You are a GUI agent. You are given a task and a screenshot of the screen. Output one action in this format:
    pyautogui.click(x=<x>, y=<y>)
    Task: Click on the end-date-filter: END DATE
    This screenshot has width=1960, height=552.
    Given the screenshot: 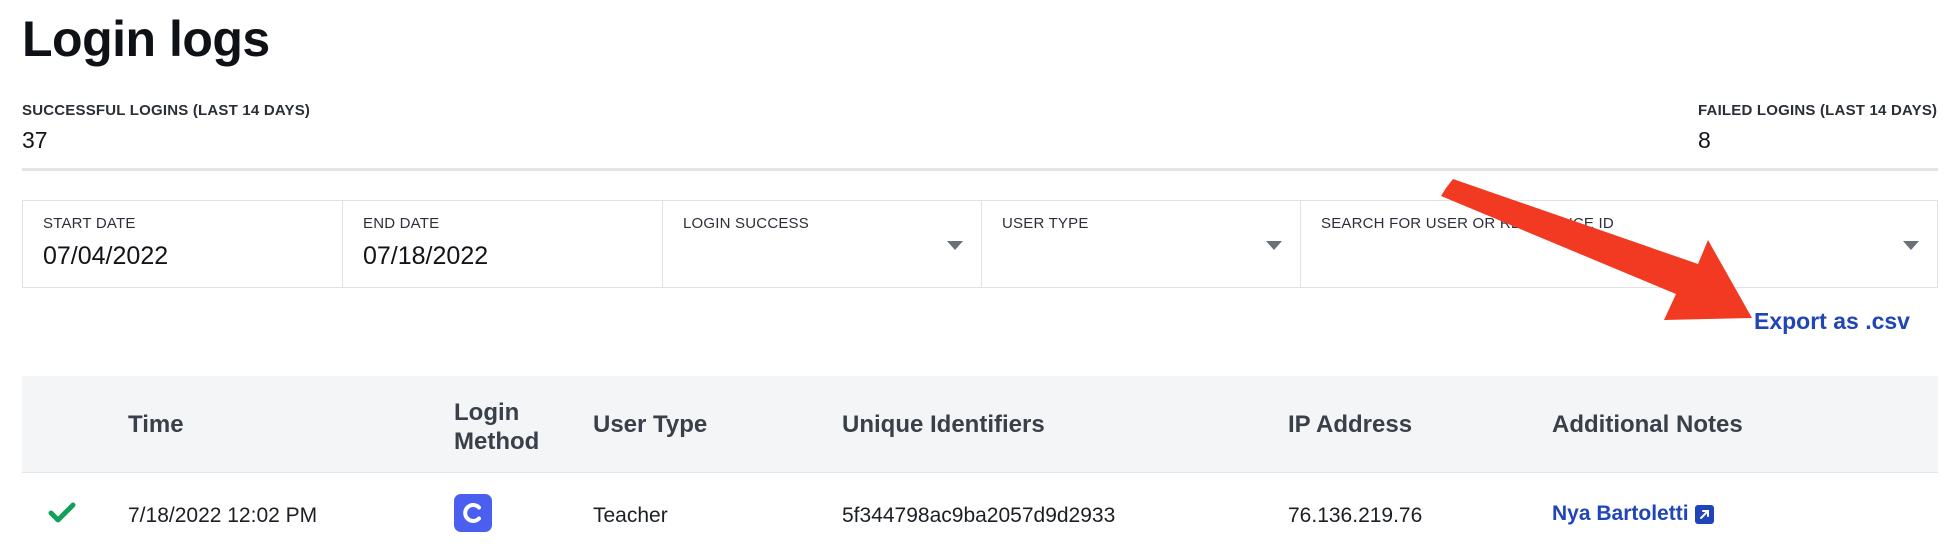 What is the action you would take?
    pyautogui.click(x=503, y=244)
    